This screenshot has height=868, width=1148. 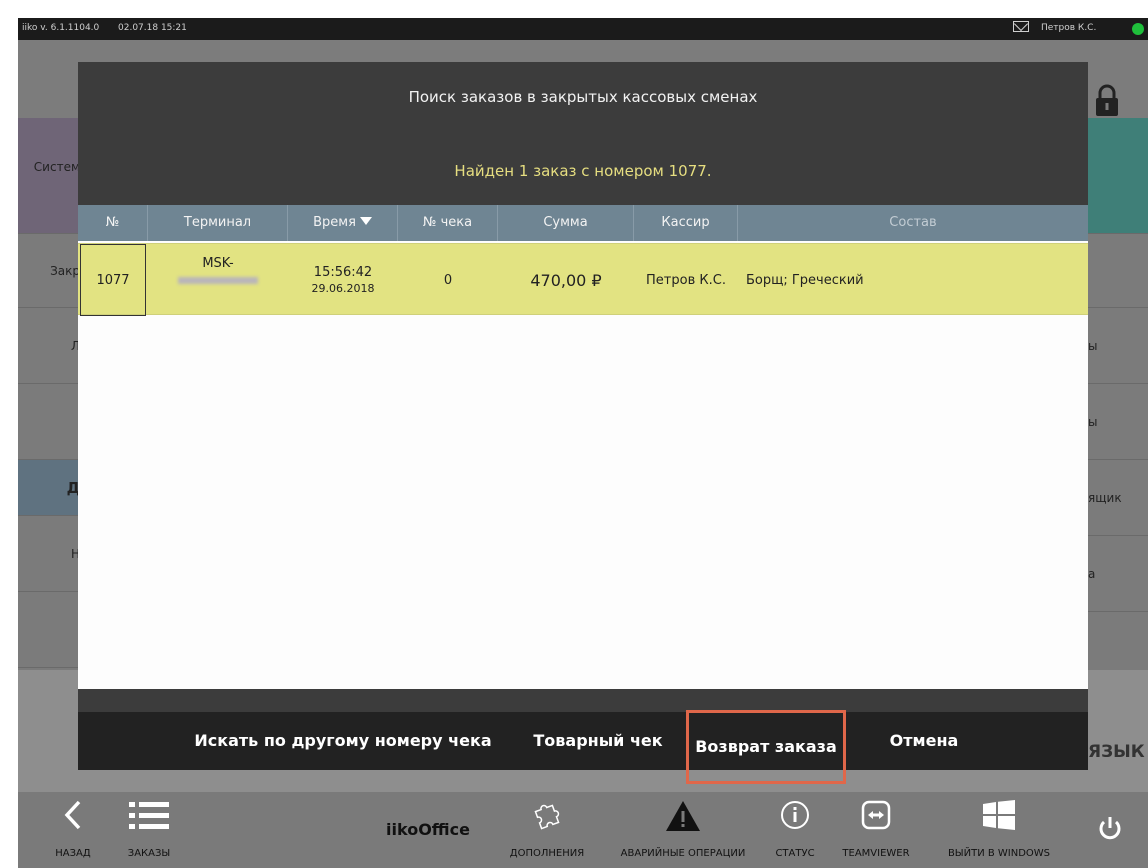 What do you see at coordinates (113, 280) in the screenshot?
I see `cell-number: 1077` at bounding box center [113, 280].